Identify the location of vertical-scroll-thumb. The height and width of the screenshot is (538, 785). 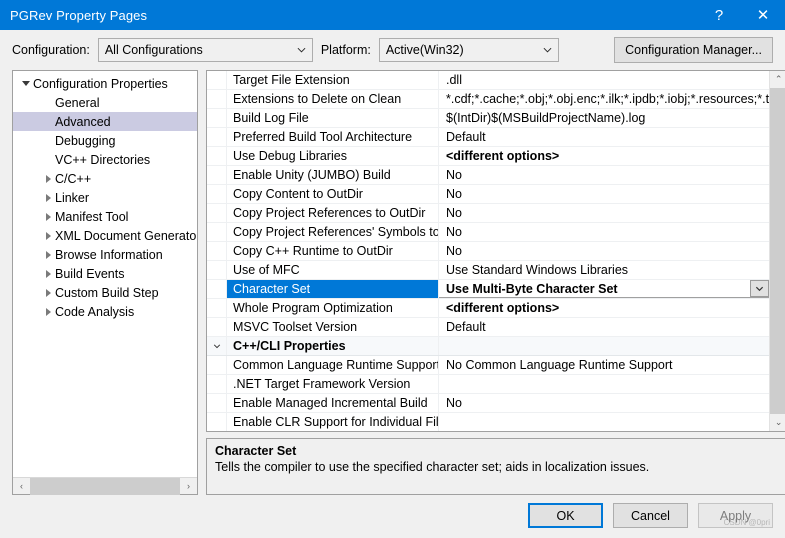
(777, 251).